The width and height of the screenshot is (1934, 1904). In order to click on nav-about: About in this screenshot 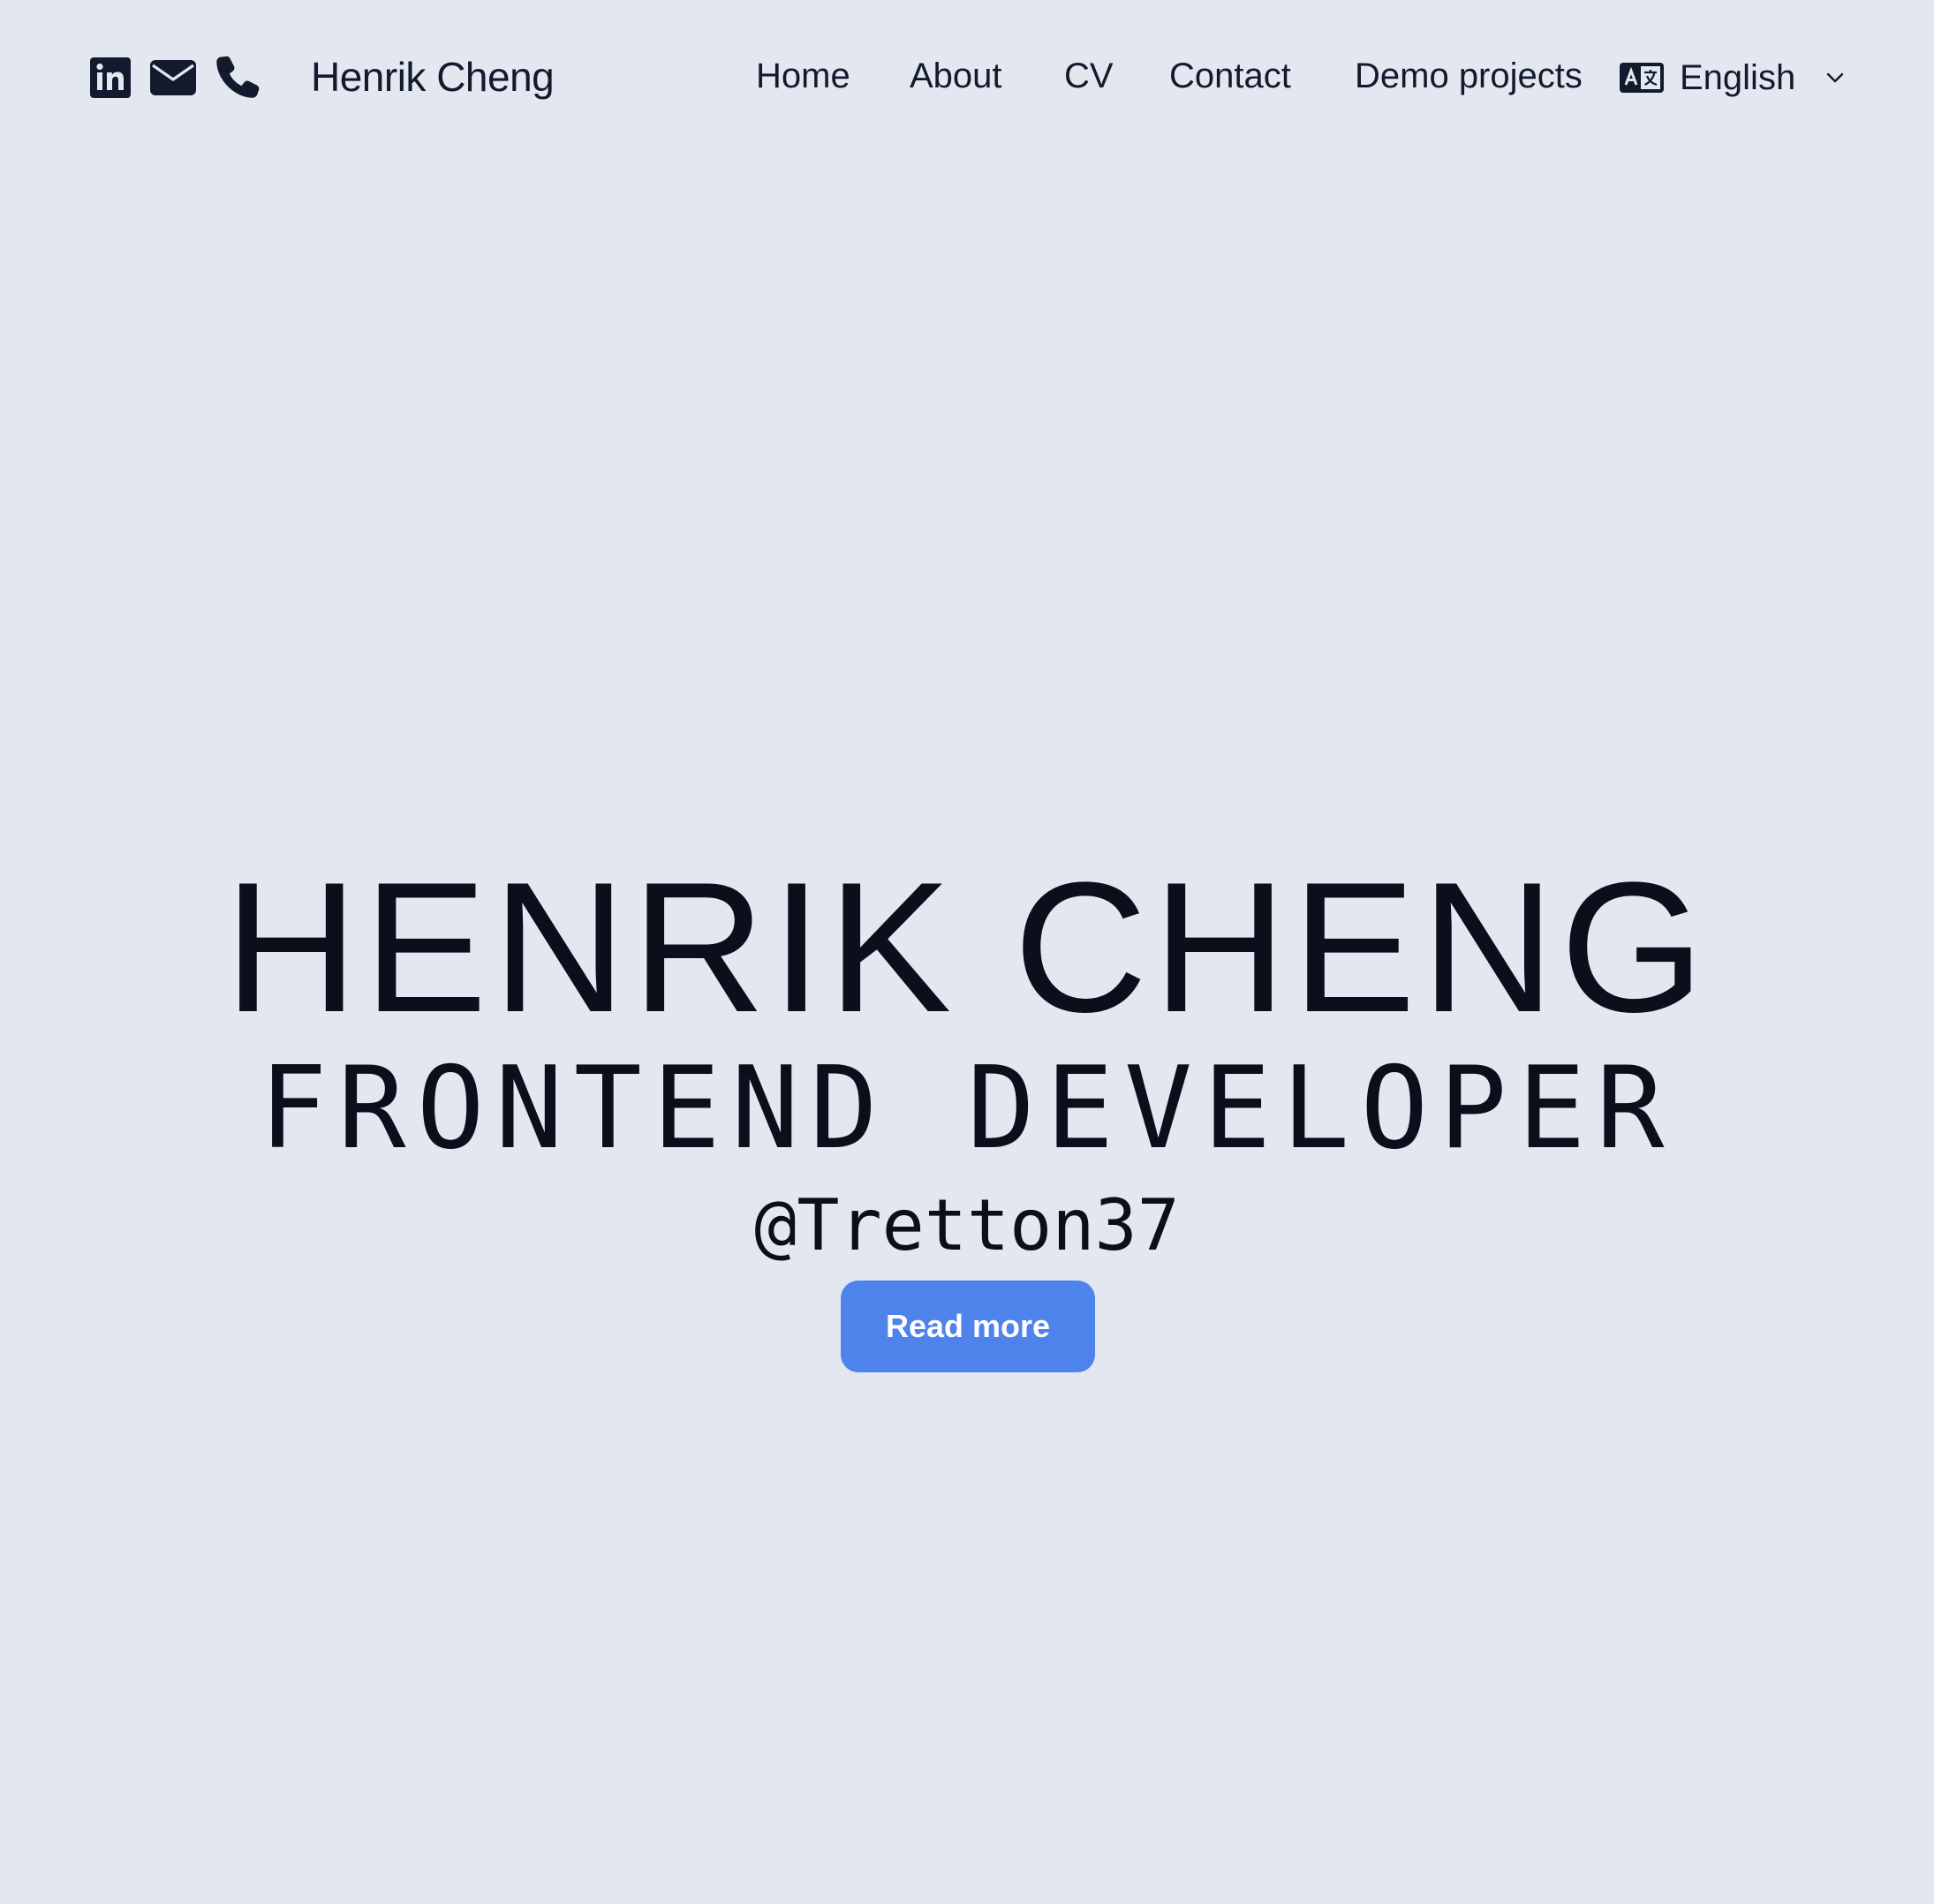, I will do `click(956, 76)`.